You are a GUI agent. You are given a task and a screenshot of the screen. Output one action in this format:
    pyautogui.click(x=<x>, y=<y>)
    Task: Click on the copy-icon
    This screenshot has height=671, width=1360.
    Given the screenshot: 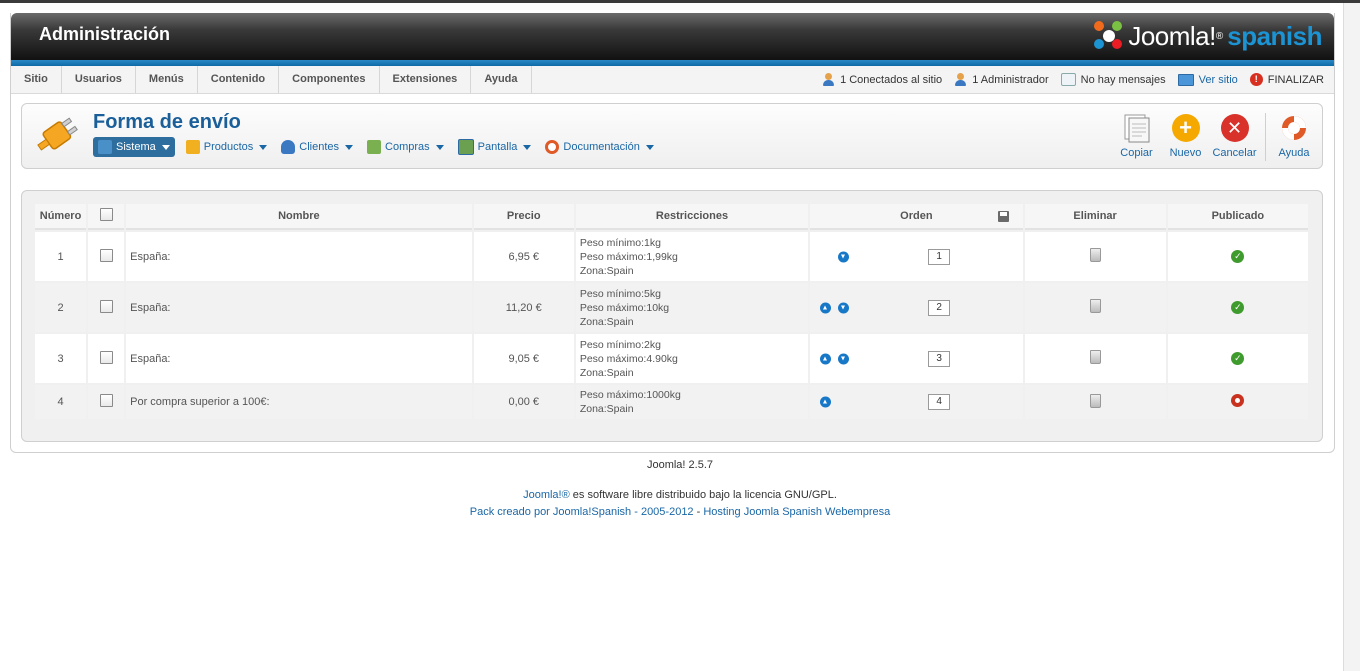 What is the action you would take?
    pyautogui.click(x=1137, y=128)
    